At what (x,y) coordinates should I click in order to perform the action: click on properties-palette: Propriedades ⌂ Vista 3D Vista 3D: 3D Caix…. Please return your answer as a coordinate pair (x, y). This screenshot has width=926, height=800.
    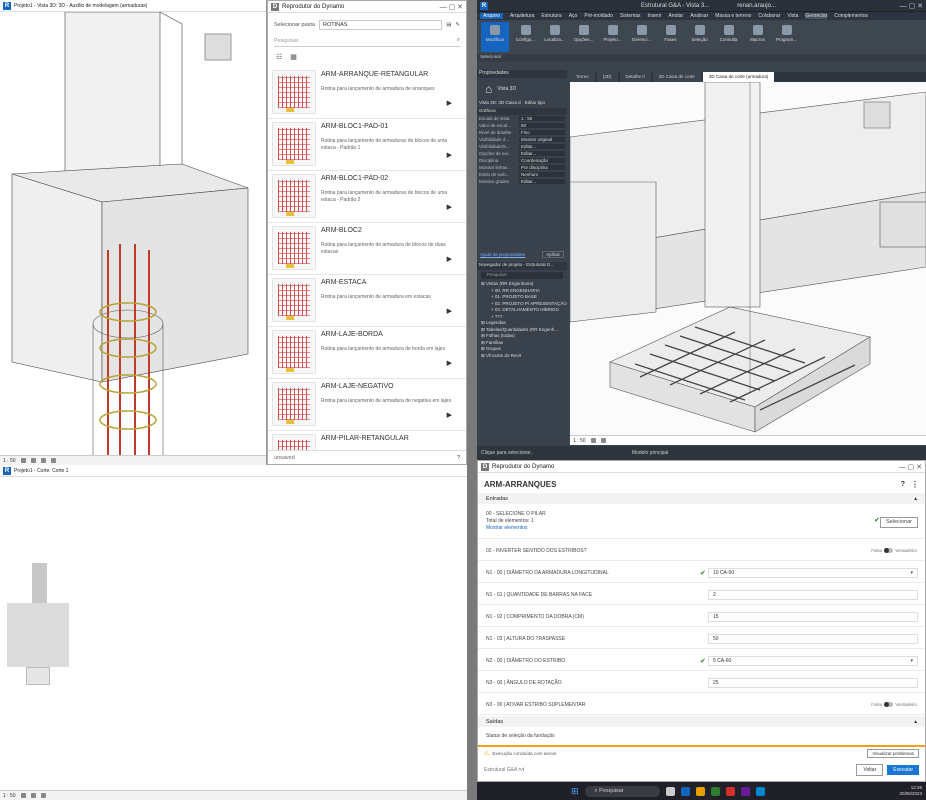
    Looking at the image, I should click on (522, 165).